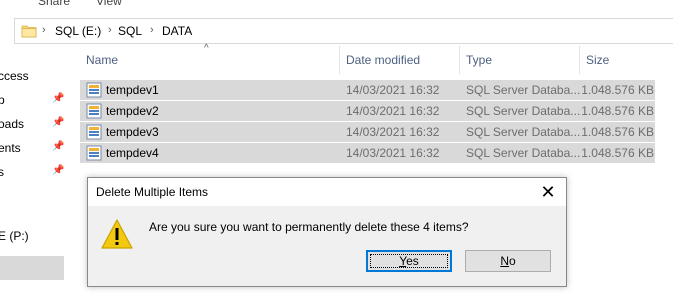 The height and width of the screenshot is (307, 673). I want to click on sidebar-item-label: p, so click(2, 100).